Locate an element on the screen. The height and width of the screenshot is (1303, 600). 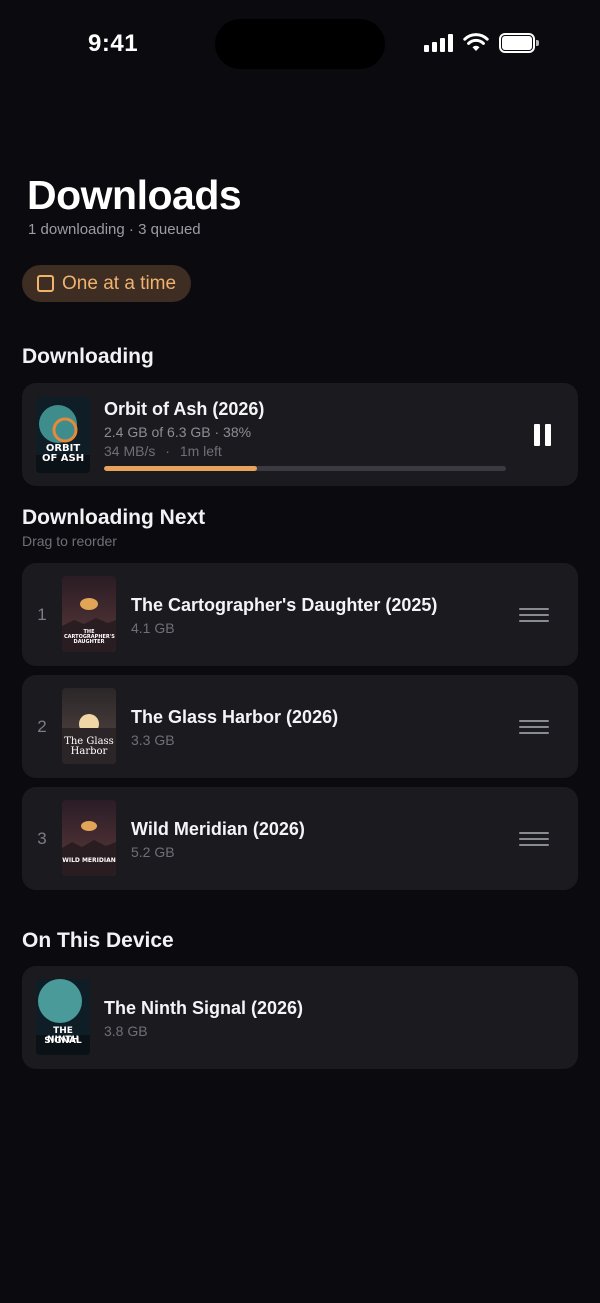
queue-item-size: 4.1 GB is located at coordinates (153, 628).